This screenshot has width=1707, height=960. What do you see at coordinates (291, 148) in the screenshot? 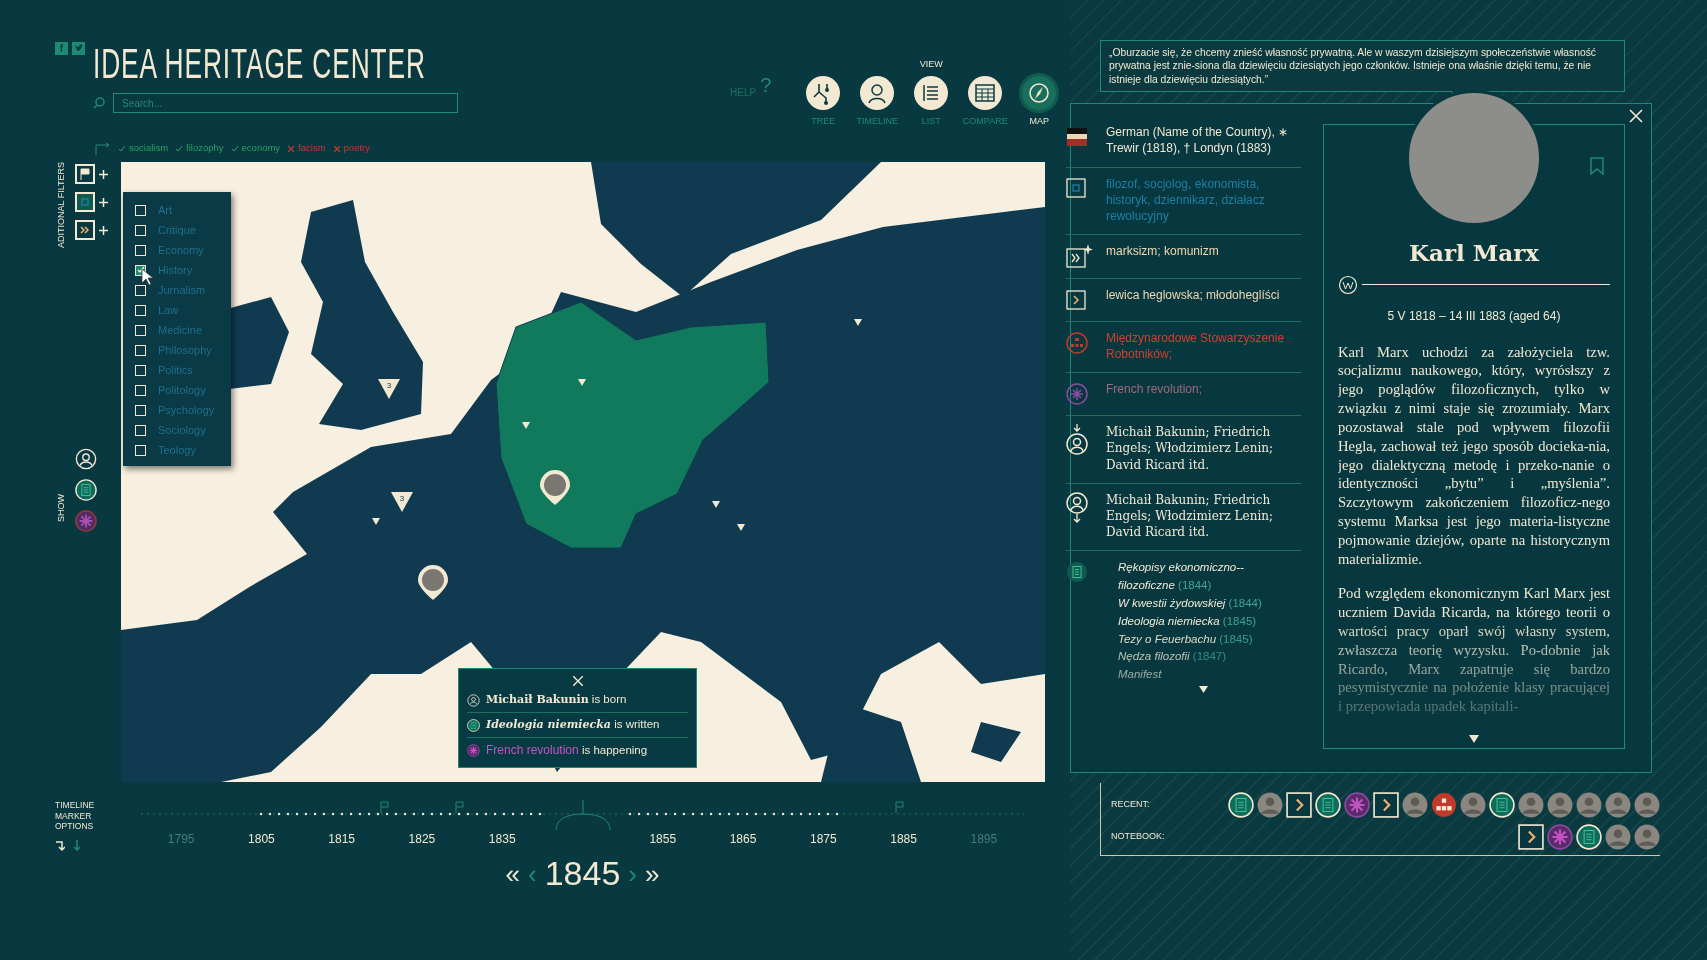
I see `cross-icon` at bounding box center [291, 148].